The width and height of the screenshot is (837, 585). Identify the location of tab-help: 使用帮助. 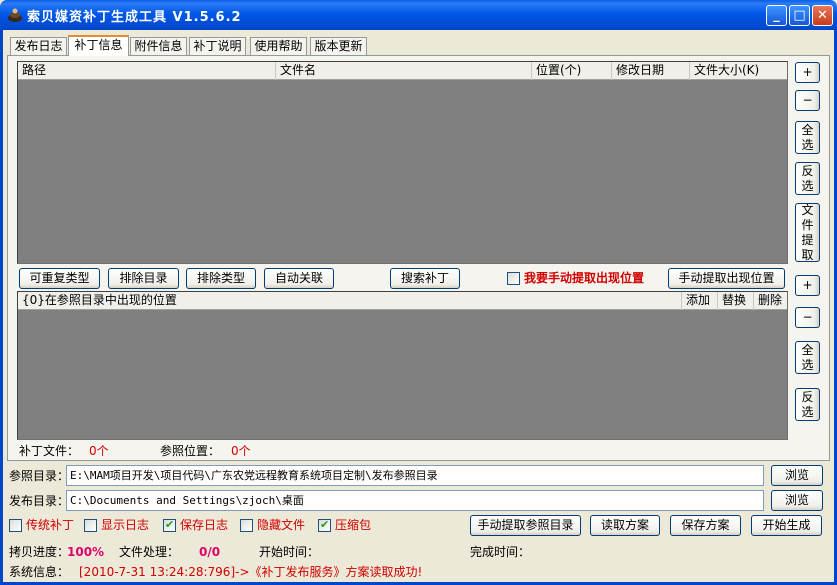
(278, 46).